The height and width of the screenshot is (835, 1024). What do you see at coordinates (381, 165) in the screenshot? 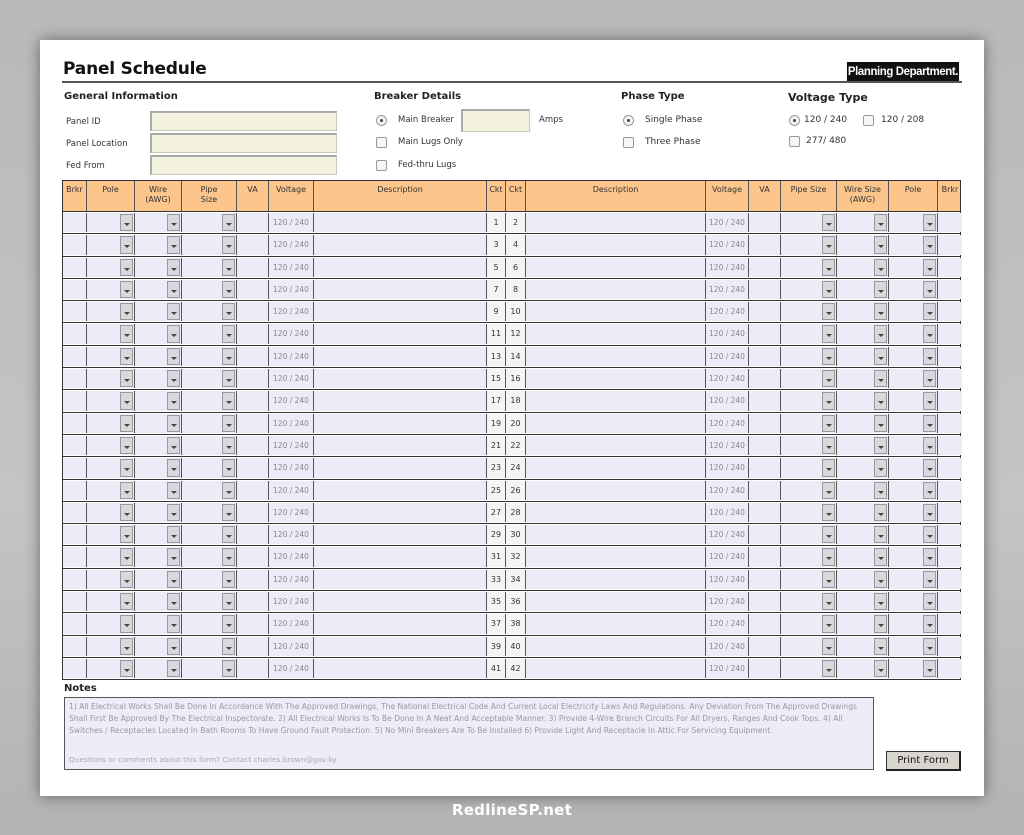
I see `fed-thru-lugs-checkbox` at bounding box center [381, 165].